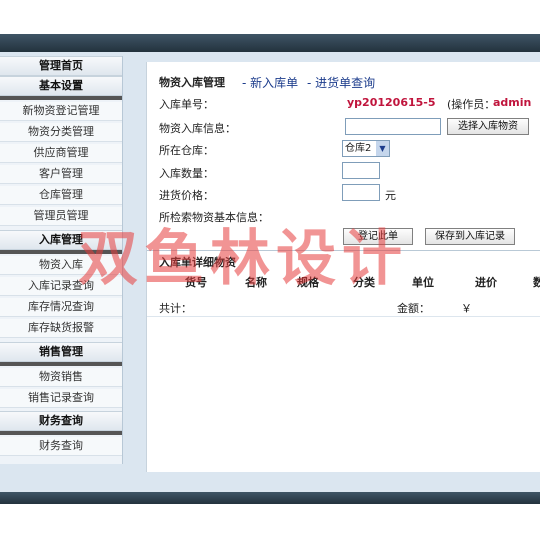  I want to click on col-item-no: 货号, so click(196, 282).